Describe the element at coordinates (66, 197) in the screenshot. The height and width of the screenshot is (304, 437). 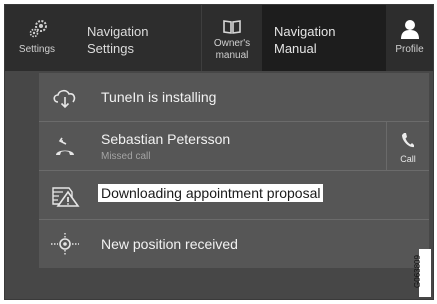
I see `warning-calendar-icon` at that location.